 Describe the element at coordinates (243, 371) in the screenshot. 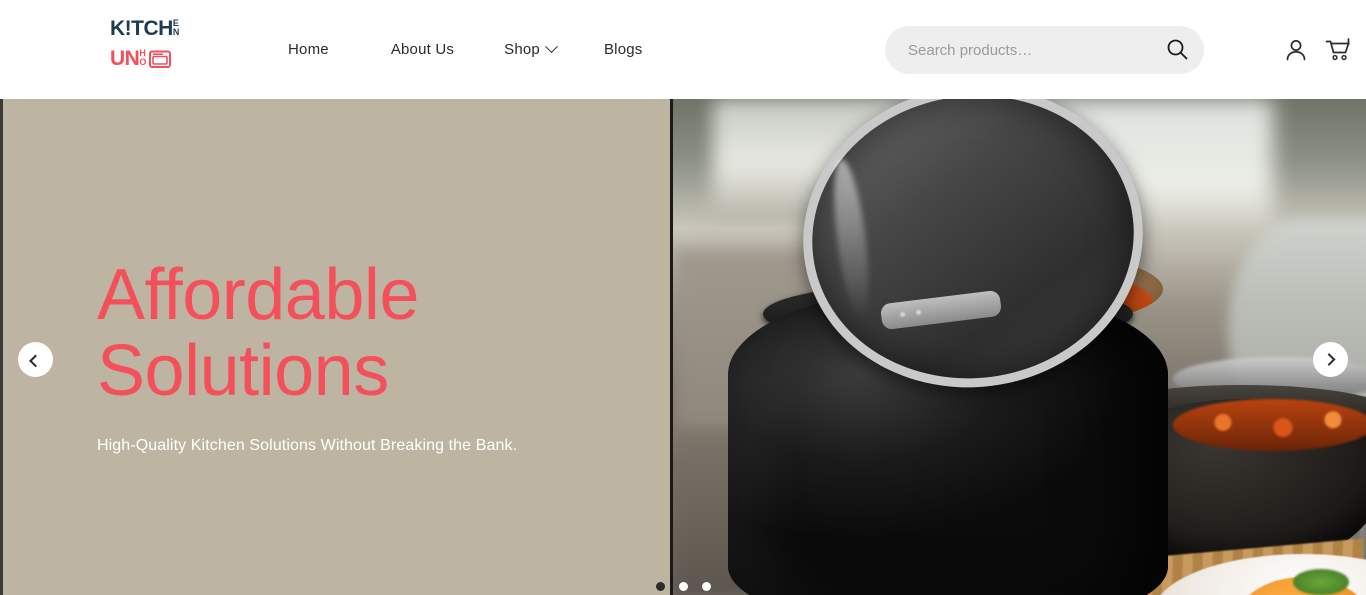

I see `hero-title-line-2: Solutions` at that location.